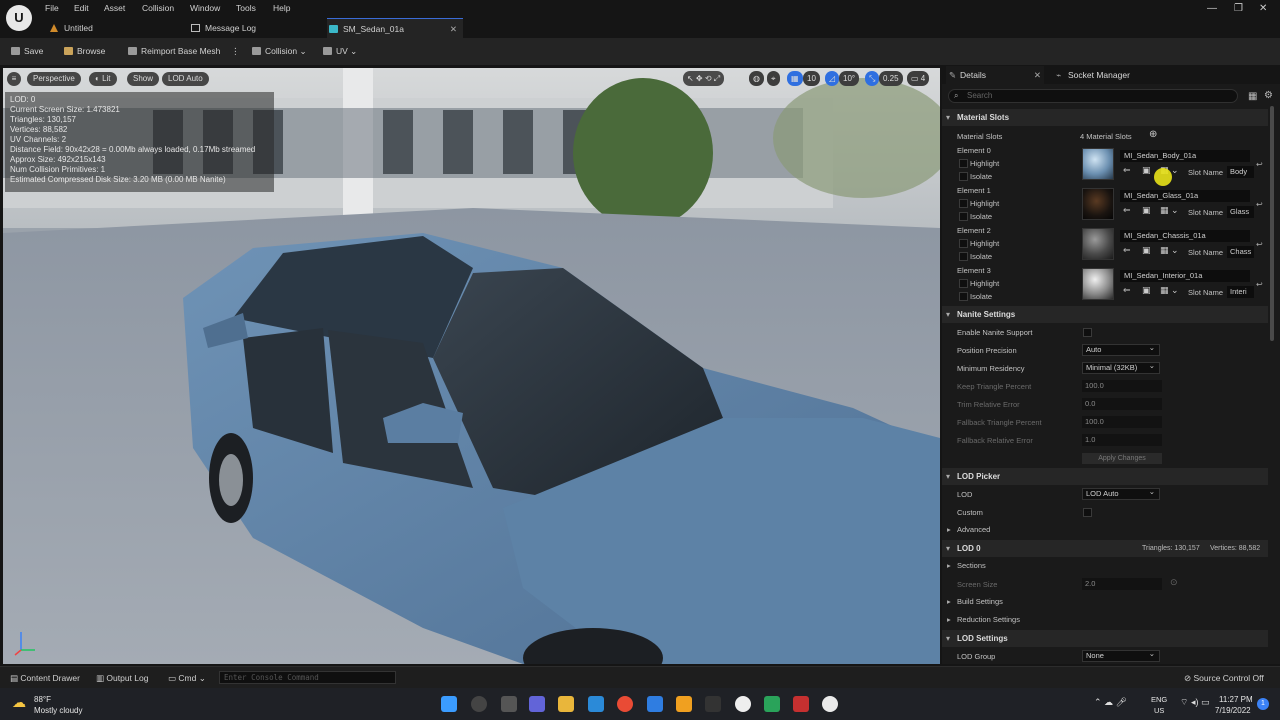 The width and height of the screenshot is (1280, 720). What do you see at coordinates (27, 51) in the screenshot?
I see `save-button: Save` at bounding box center [27, 51].